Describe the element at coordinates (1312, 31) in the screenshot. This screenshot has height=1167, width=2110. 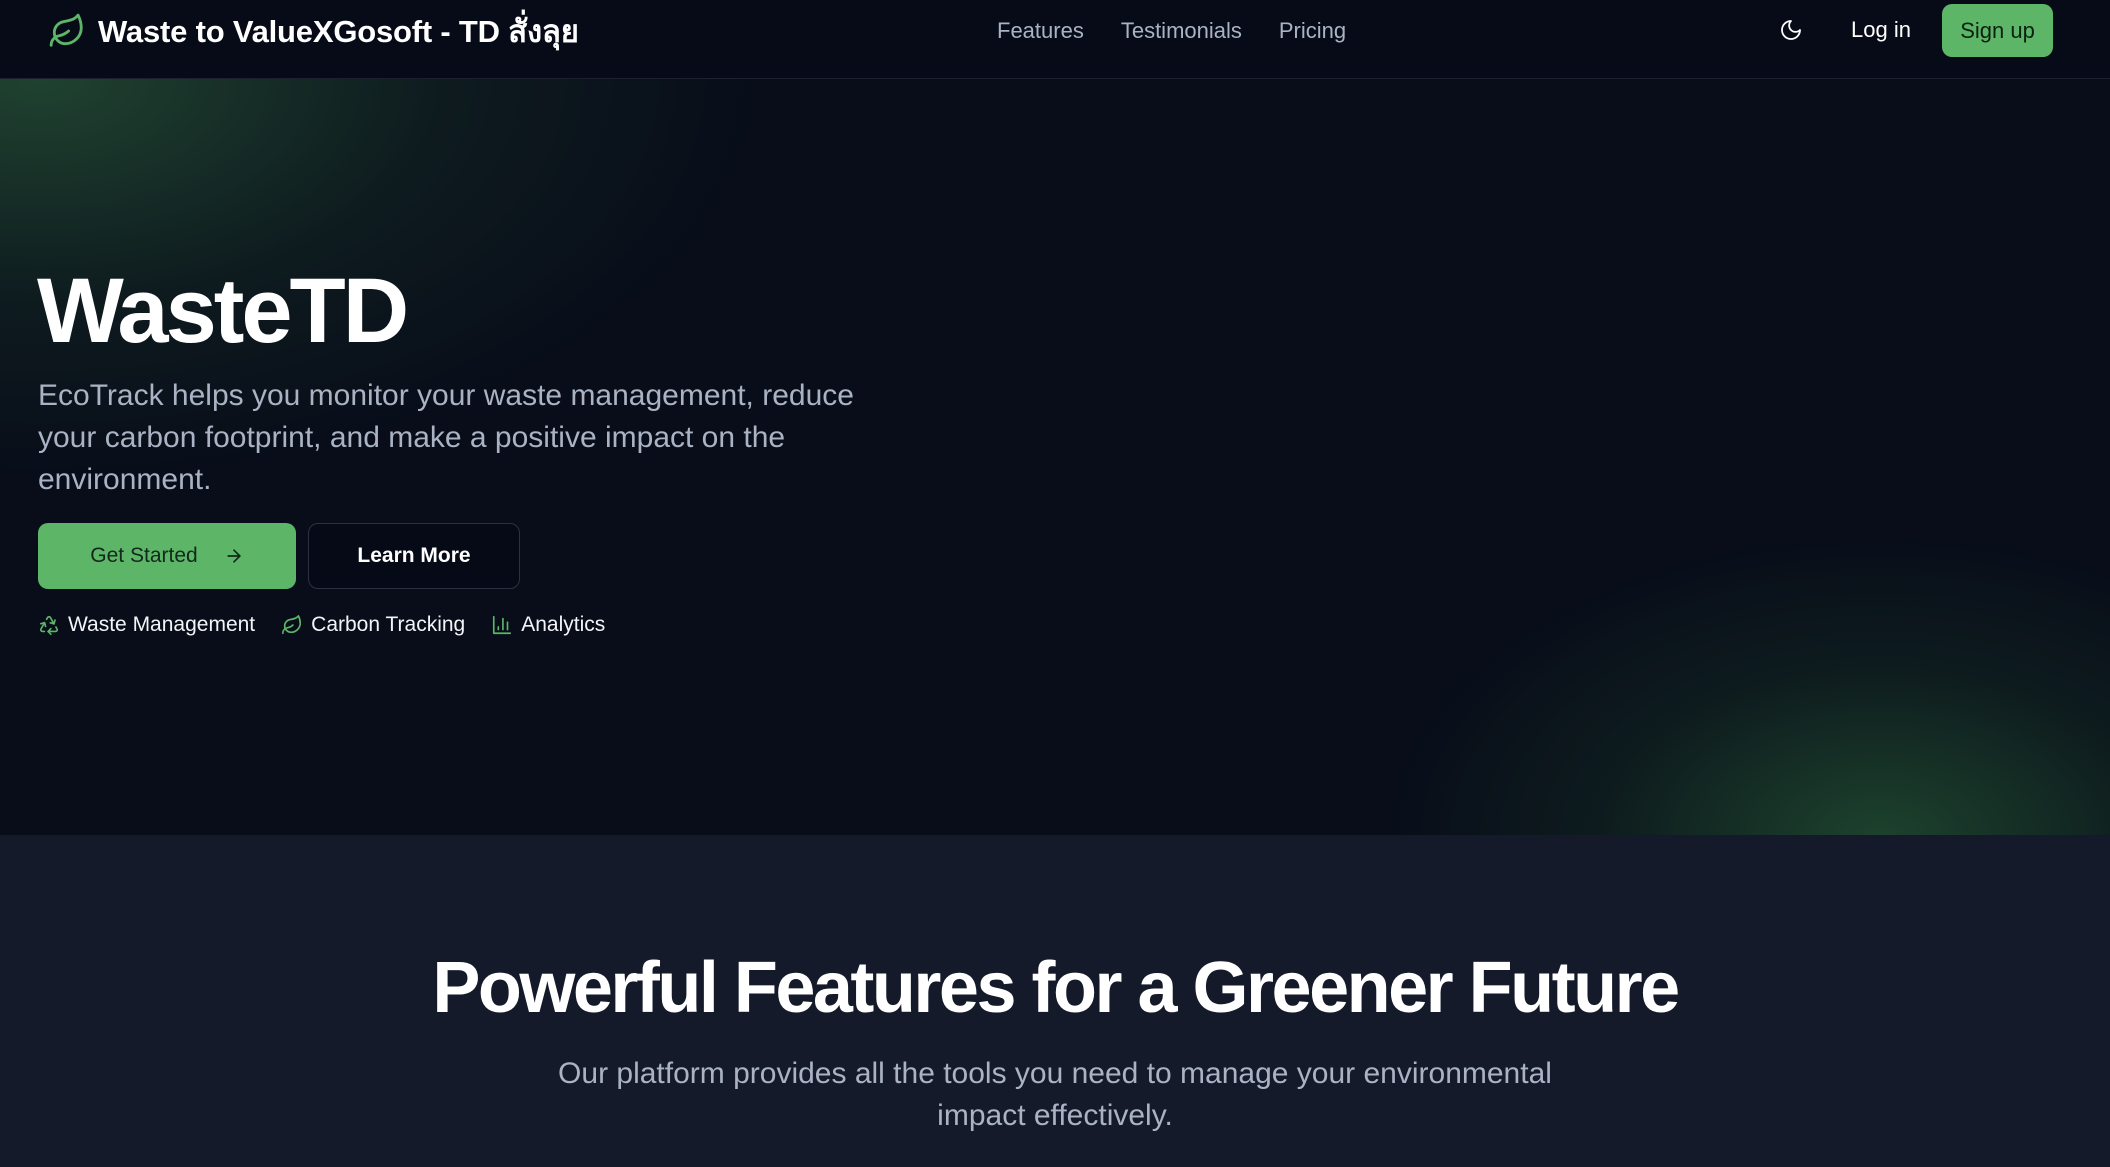
I see `nav-link-pricing: Pricing` at that location.